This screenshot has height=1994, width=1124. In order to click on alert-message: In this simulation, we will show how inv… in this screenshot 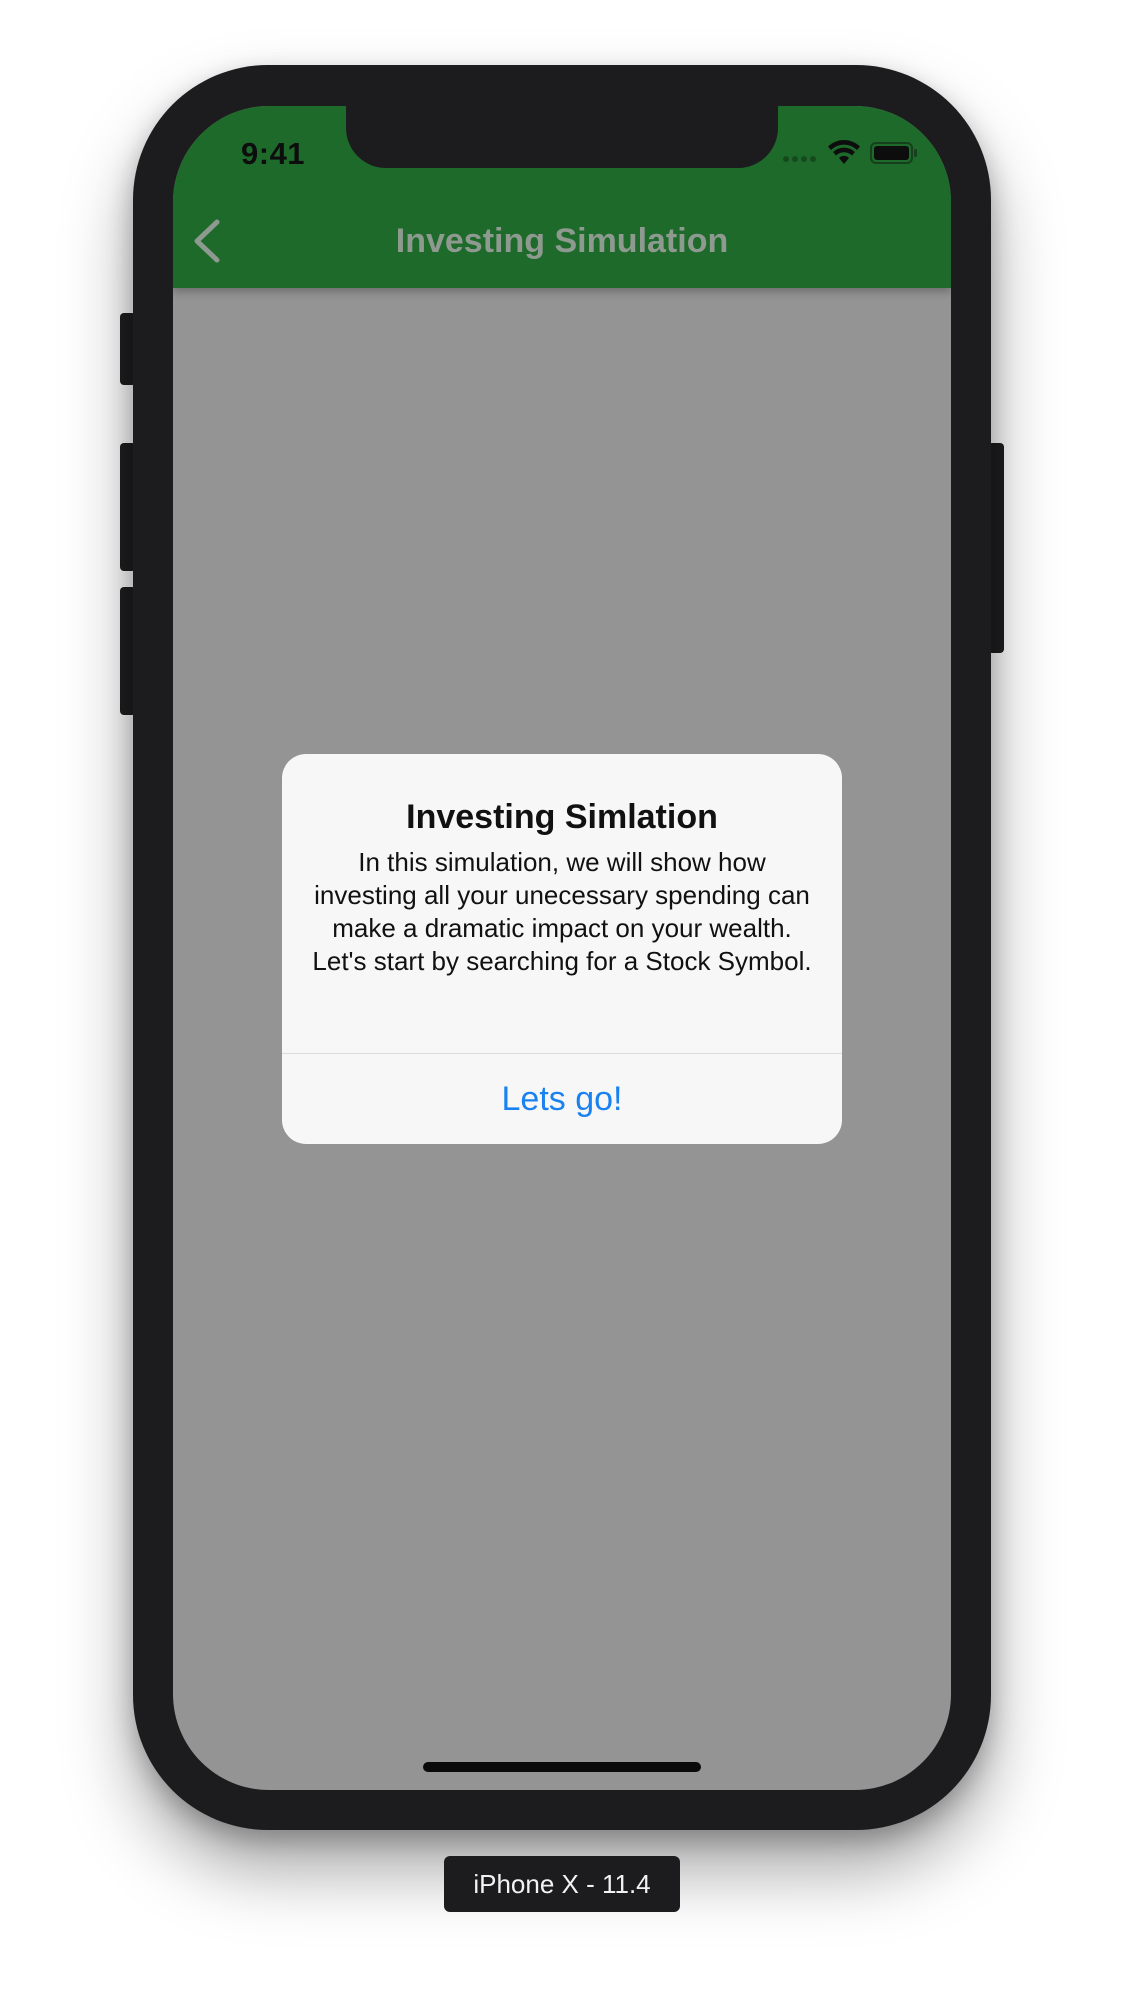, I will do `click(562, 911)`.